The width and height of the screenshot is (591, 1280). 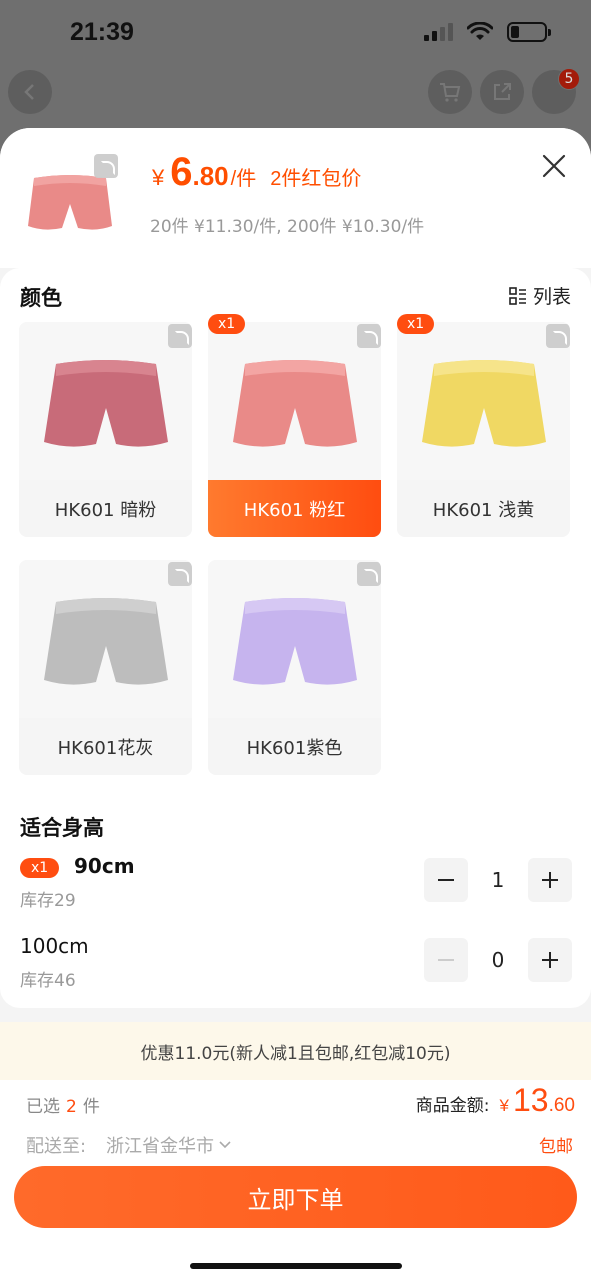 I want to click on color-option: HK601紫色, so click(x=294, y=667).